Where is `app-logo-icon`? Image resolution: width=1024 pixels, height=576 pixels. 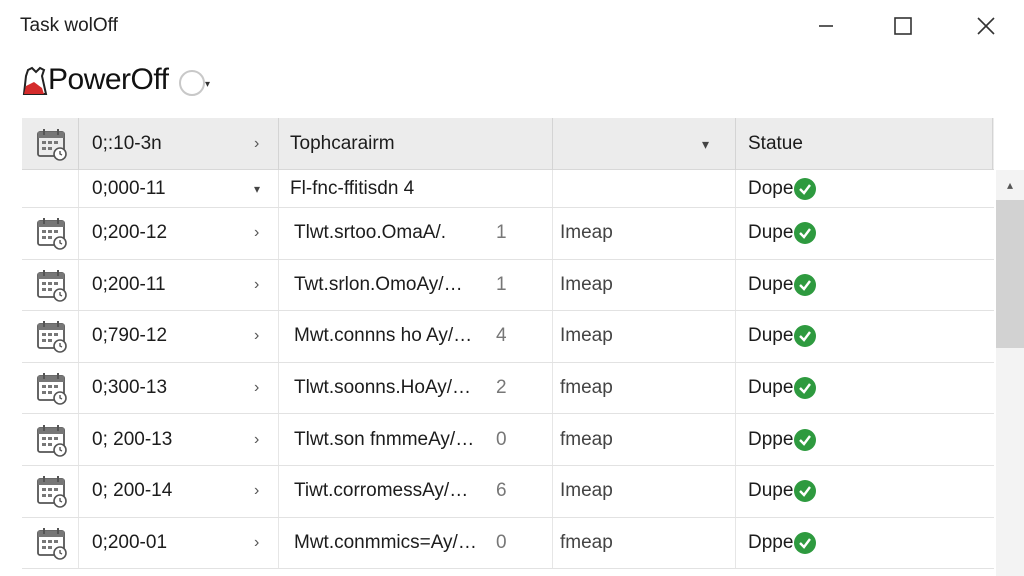
app-logo-icon is located at coordinates (35, 80).